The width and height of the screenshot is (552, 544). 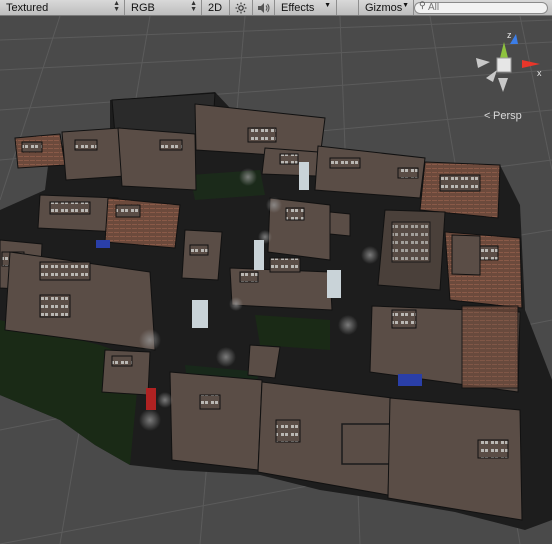 What do you see at coordinates (27, 7) in the screenshot?
I see `draw-mode-label: Textured` at bounding box center [27, 7].